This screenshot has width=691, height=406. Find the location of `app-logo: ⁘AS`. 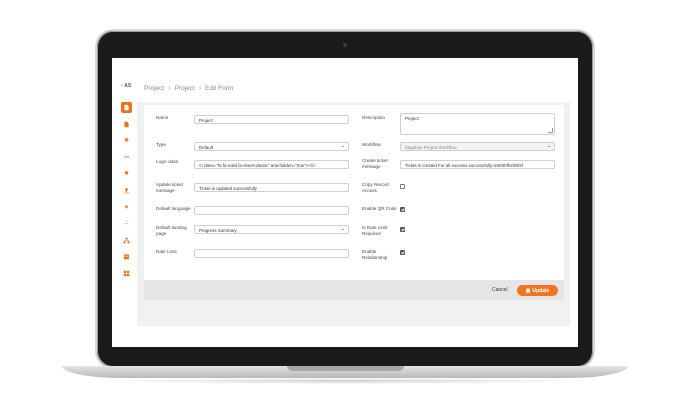

app-logo: ⁘AS is located at coordinates (125, 86).